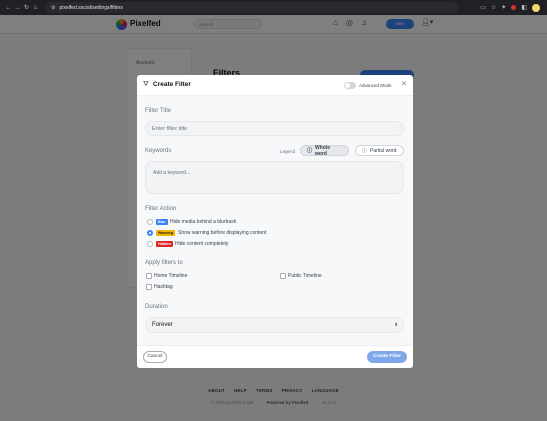  I want to click on partial-word-button: ⓘ Partial word, so click(379, 150).